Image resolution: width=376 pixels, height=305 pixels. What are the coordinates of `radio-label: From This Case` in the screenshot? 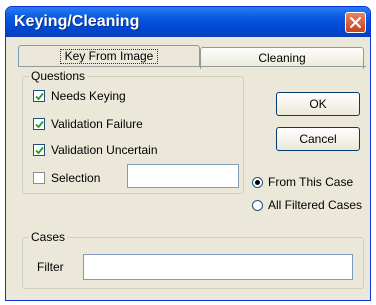 It's located at (311, 182).